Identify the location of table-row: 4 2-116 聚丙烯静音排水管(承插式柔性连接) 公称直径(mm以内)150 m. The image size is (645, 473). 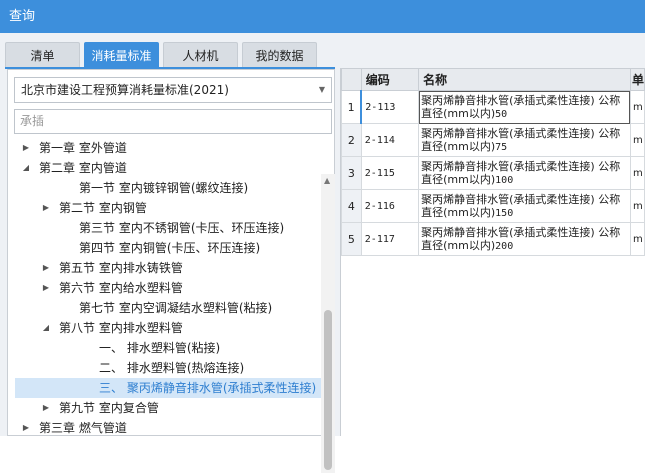
(493, 206).